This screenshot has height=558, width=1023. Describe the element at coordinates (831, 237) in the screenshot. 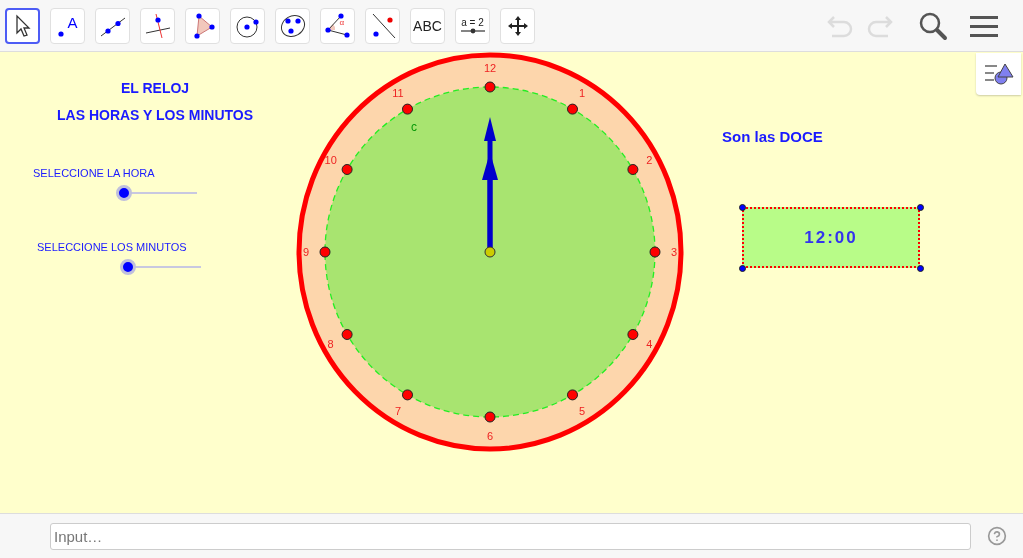

I see `time-text: 12:00` at that location.